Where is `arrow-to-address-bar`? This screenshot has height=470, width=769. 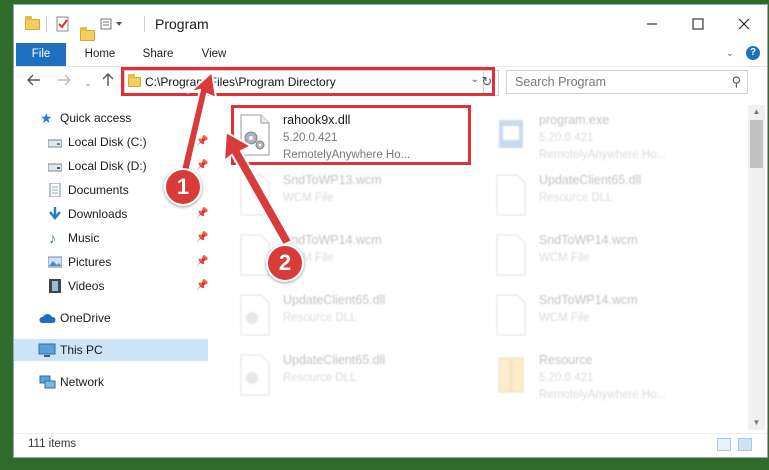
arrow-to-address-bar is located at coordinates (198, 122).